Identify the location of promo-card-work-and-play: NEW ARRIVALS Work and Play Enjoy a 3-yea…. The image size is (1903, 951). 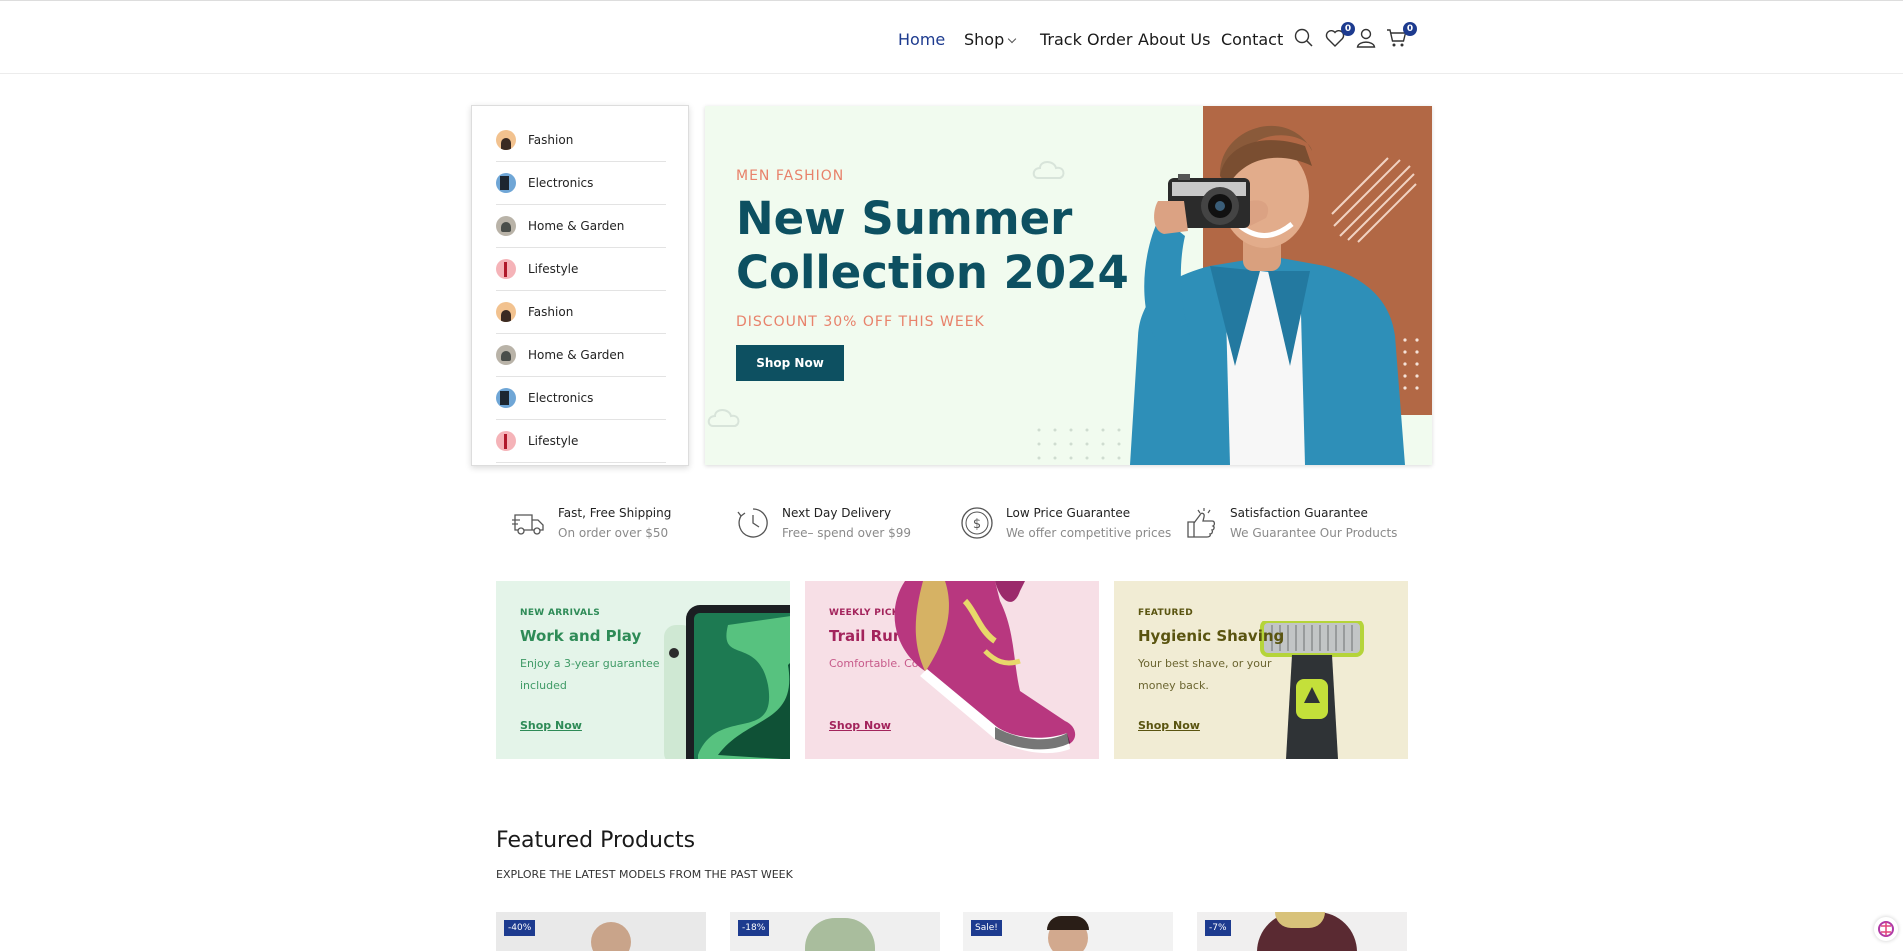
(643, 670).